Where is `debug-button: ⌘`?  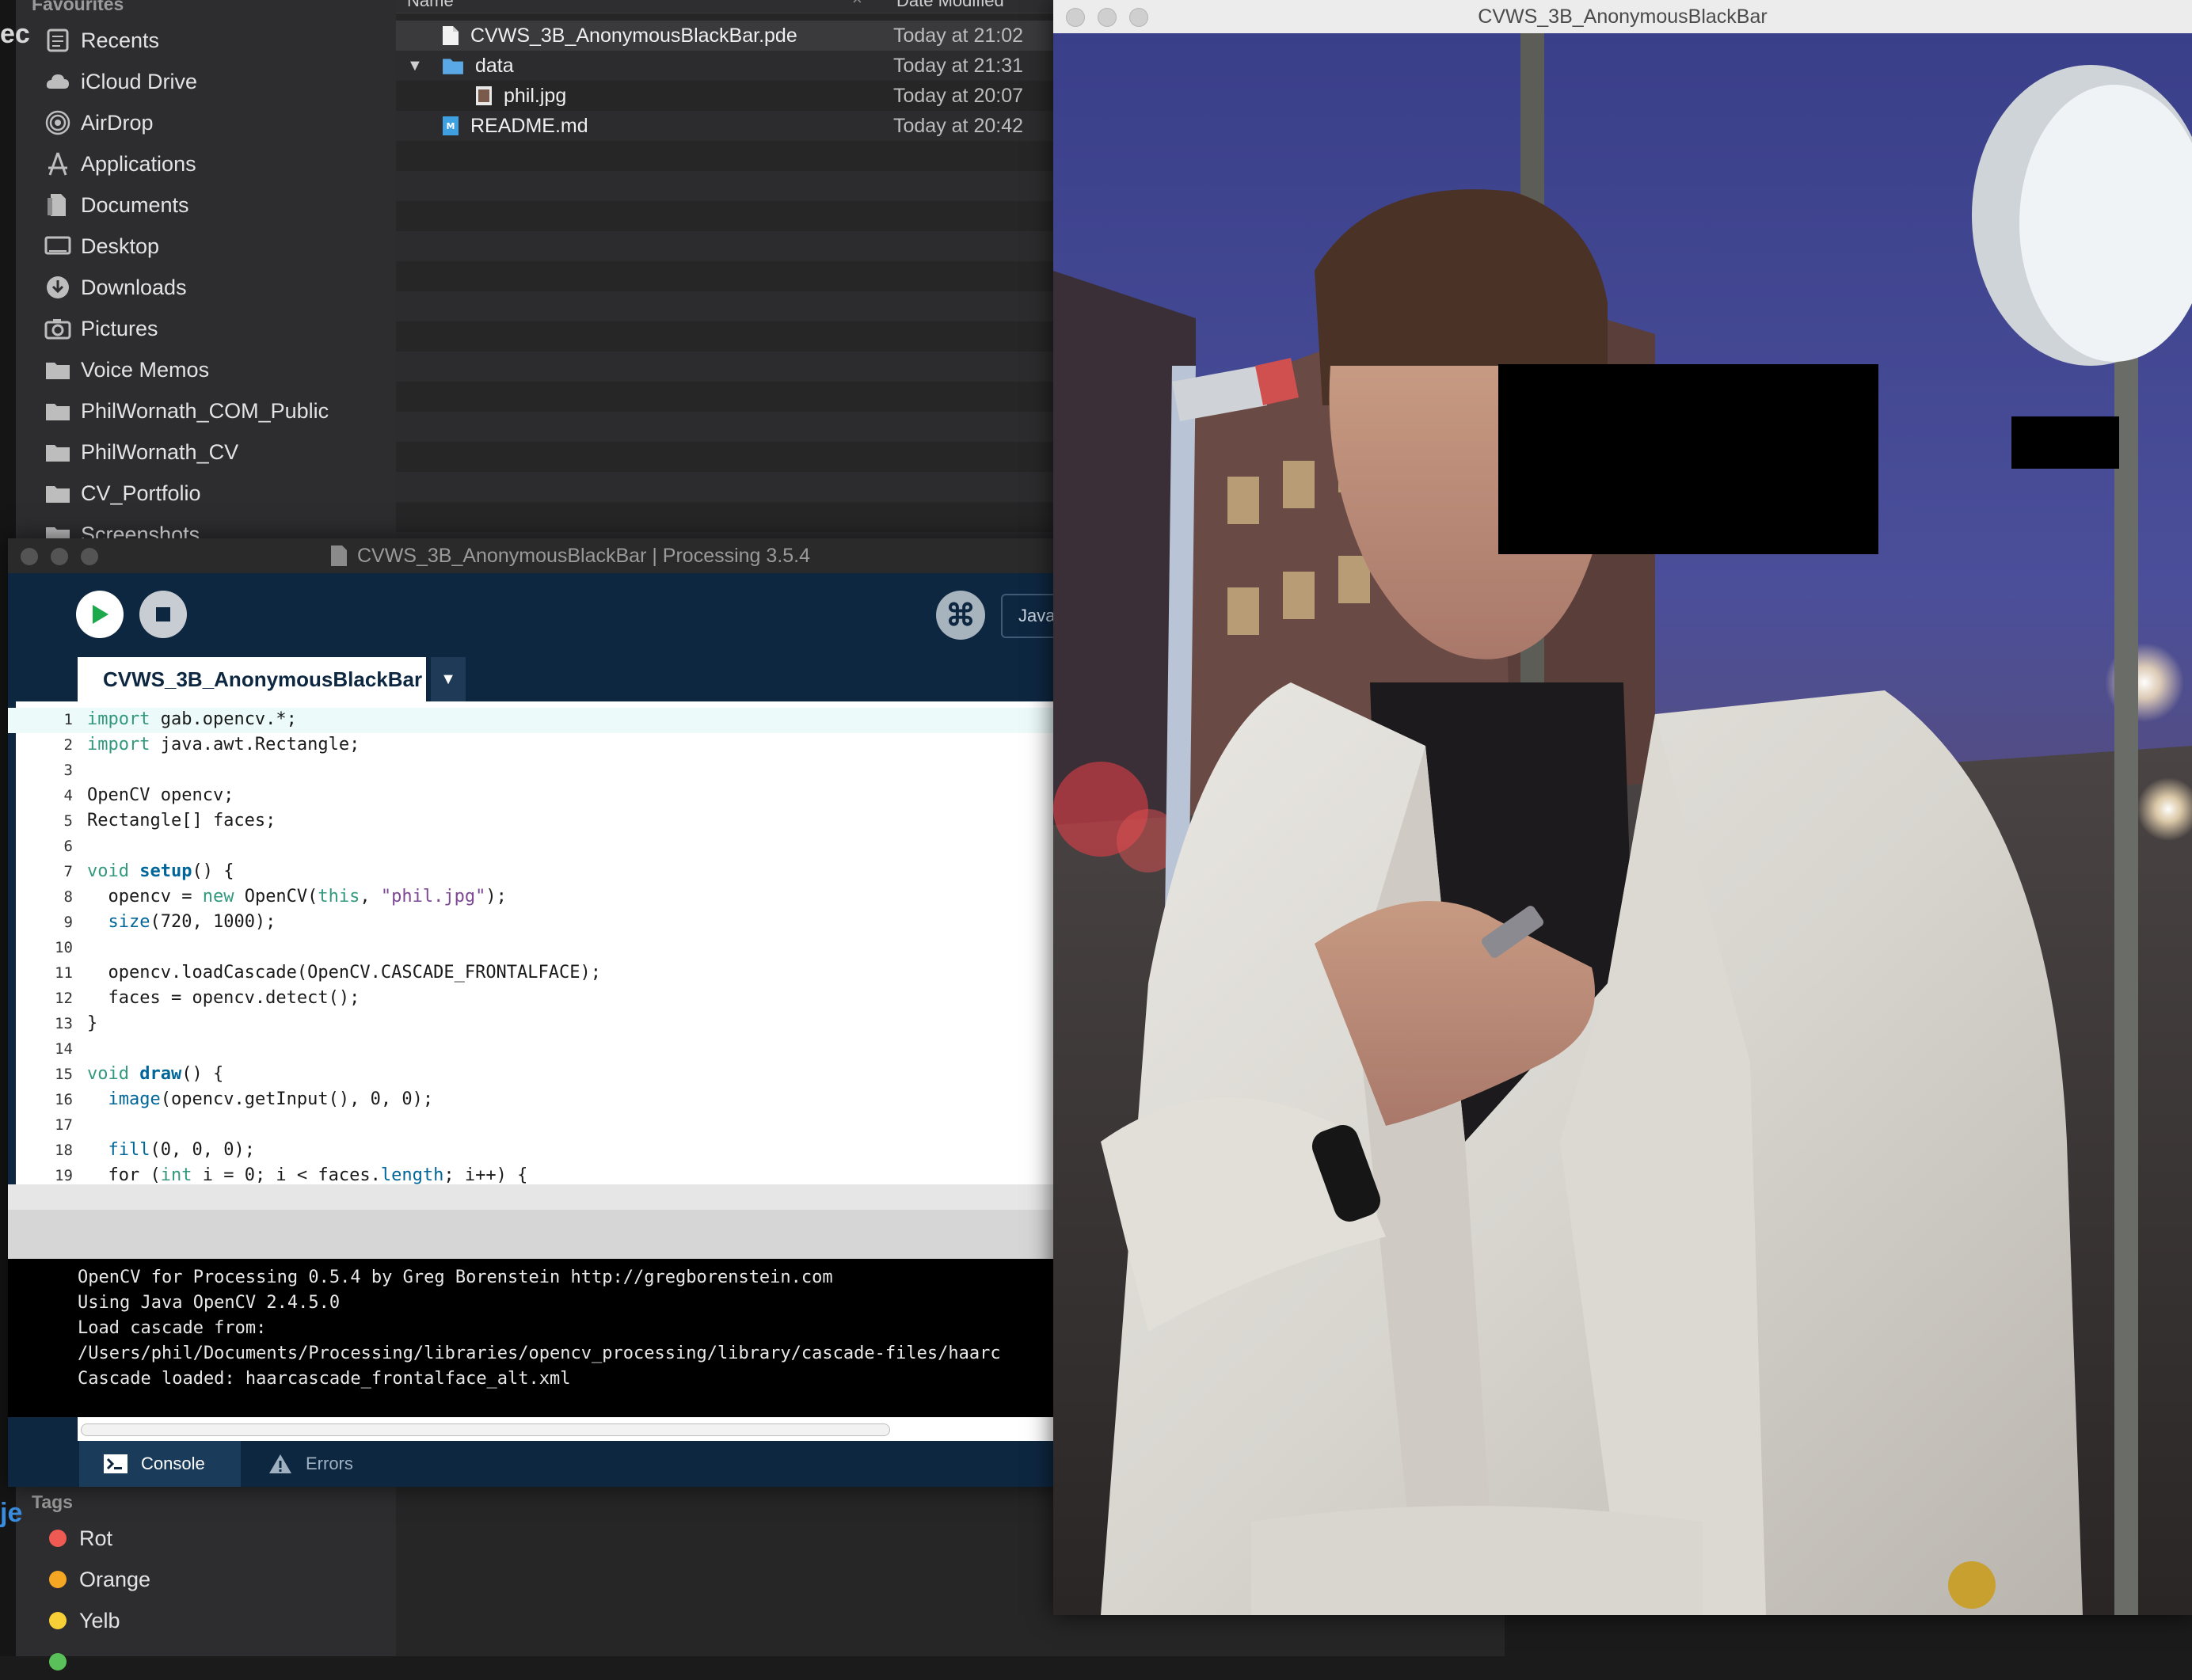 debug-button: ⌘ is located at coordinates (960, 615).